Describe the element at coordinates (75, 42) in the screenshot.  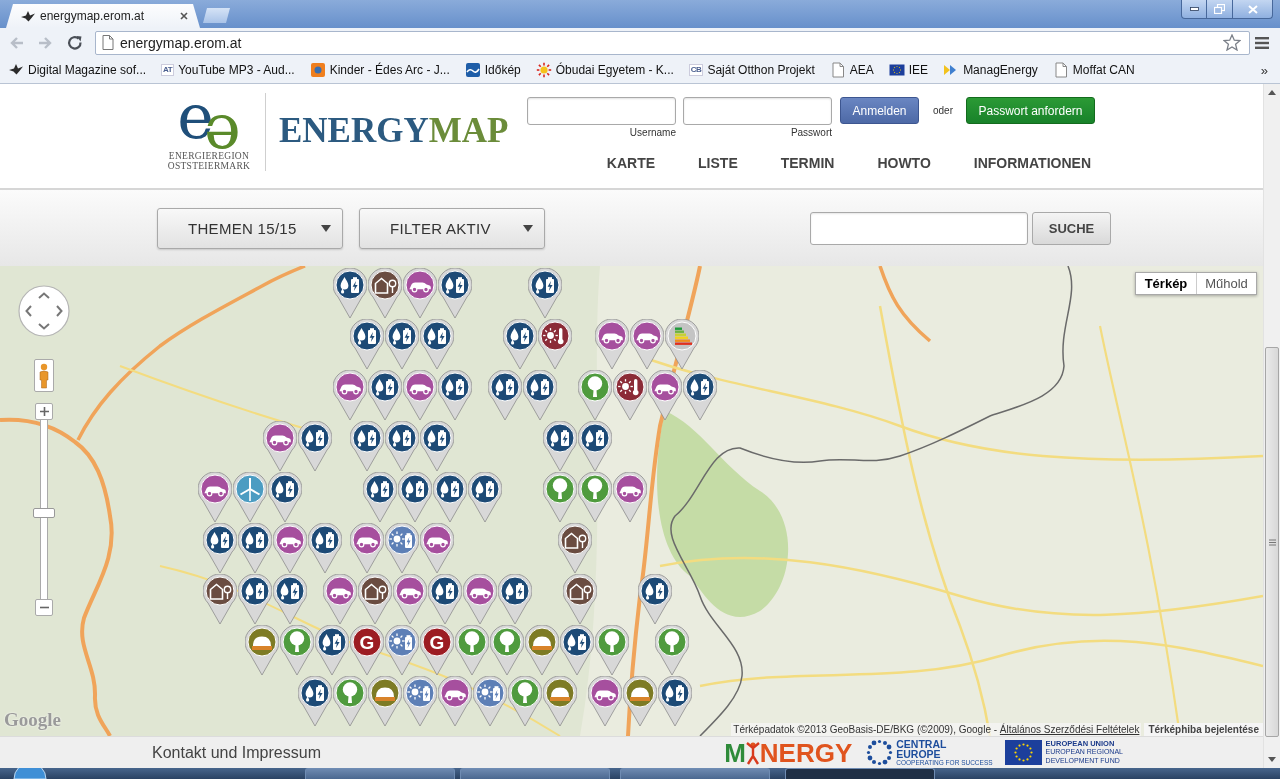
I see `reload-icon` at that location.